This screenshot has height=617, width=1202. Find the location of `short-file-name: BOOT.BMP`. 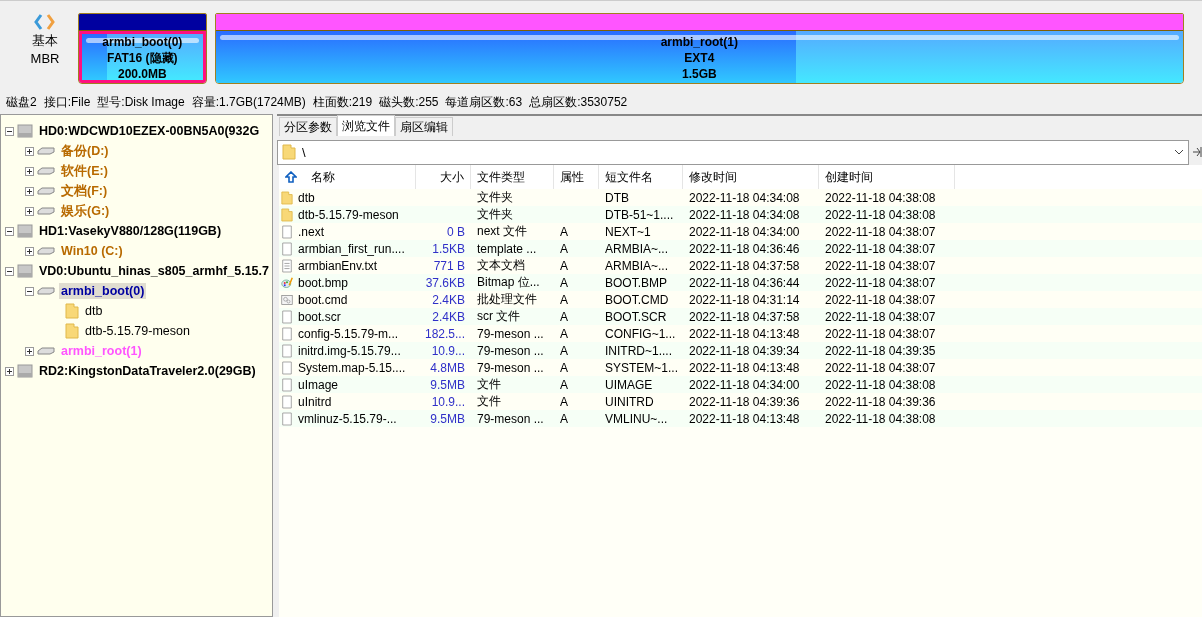

short-file-name: BOOT.BMP is located at coordinates (636, 282).